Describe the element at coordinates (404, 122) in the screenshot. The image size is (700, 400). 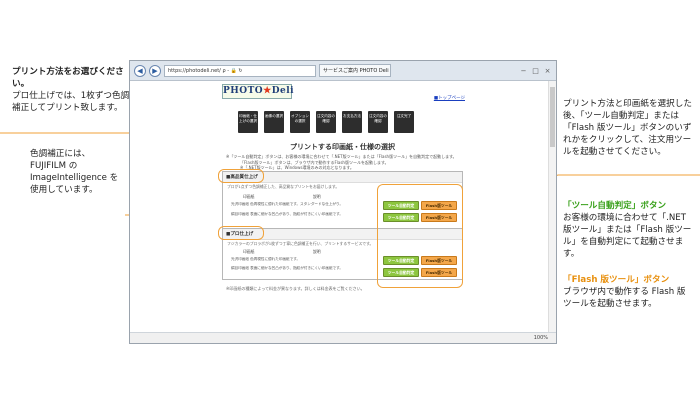
I see `step-order-complete: 注文完了` at that location.